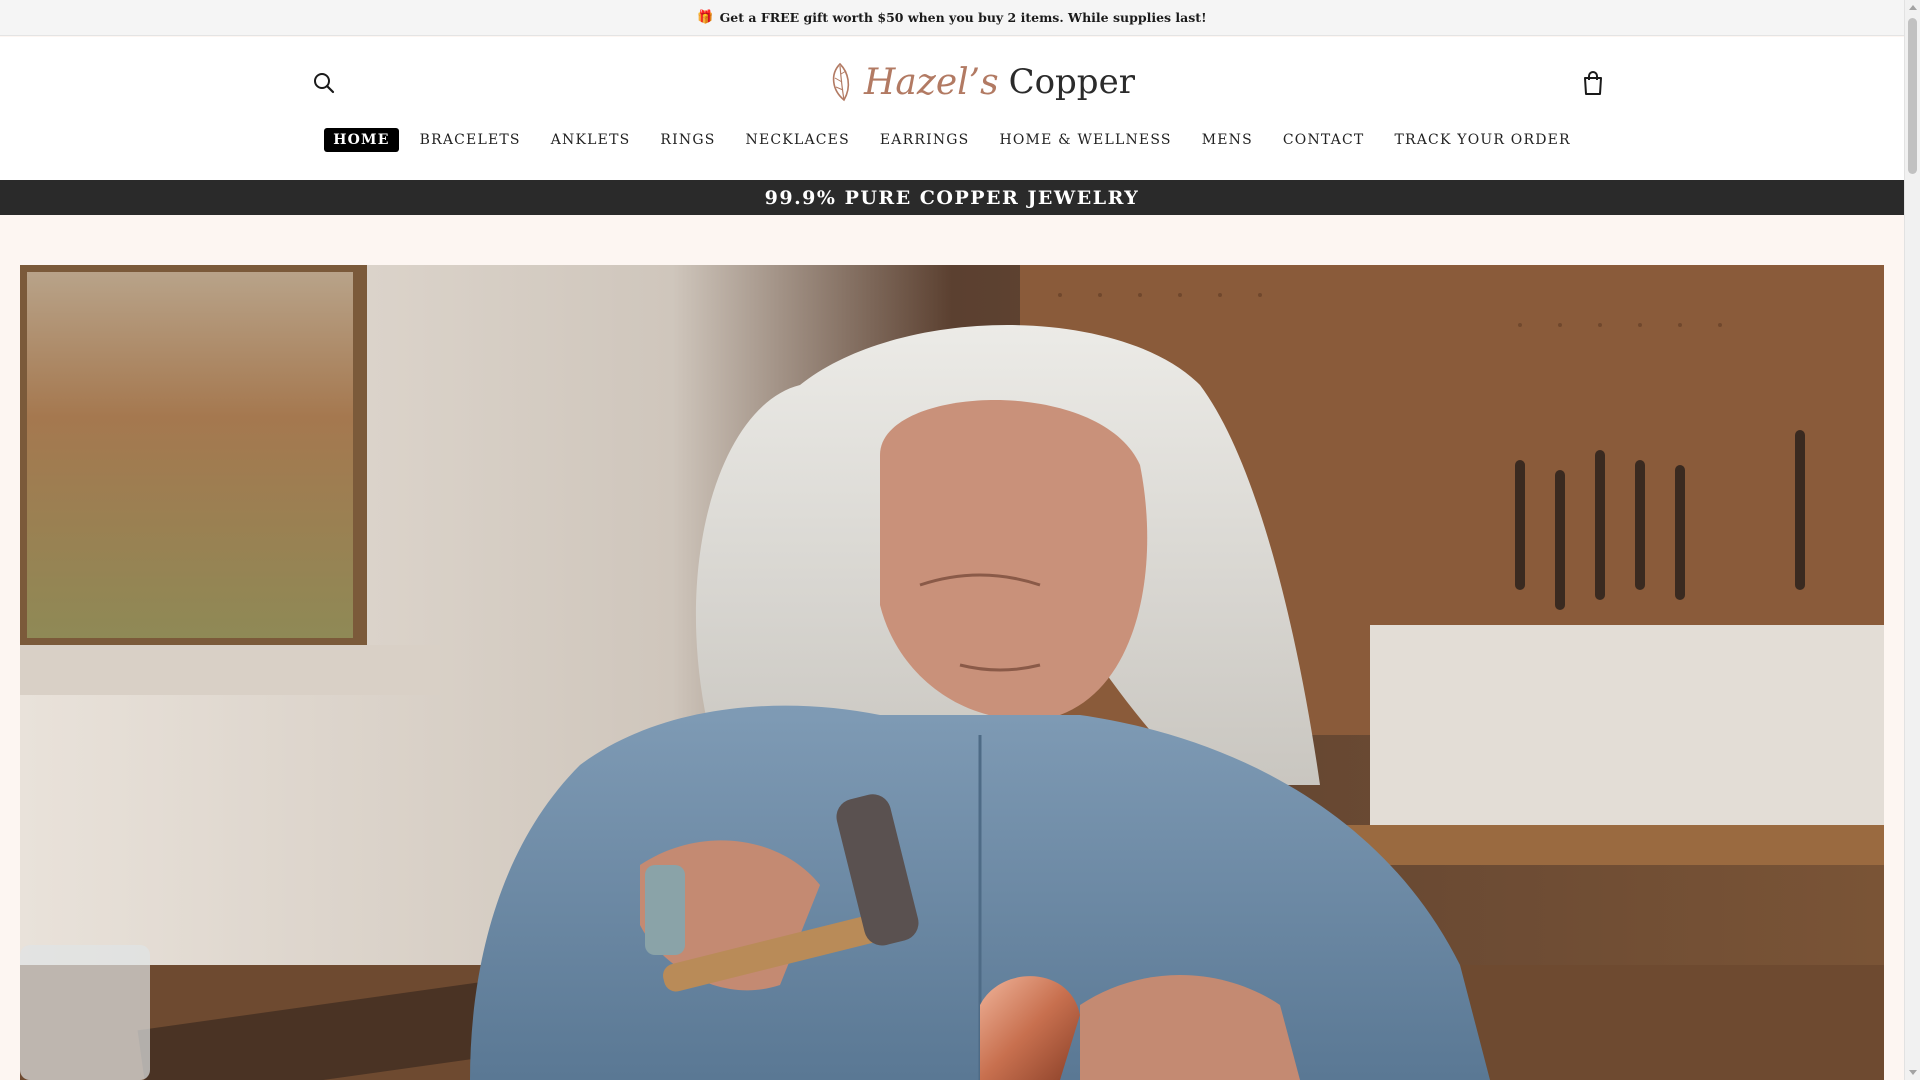 The height and width of the screenshot is (1080, 1920). What do you see at coordinates (1085, 140) in the screenshot?
I see `nav-item-home-wellness: HOME & WELLNESS` at bounding box center [1085, 140].